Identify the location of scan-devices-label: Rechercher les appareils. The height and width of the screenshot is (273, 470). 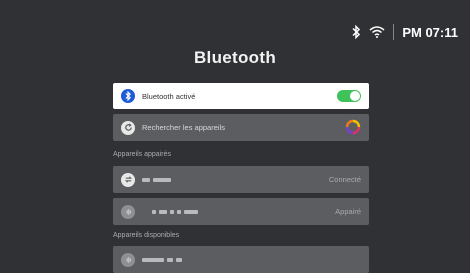
(183, 127).